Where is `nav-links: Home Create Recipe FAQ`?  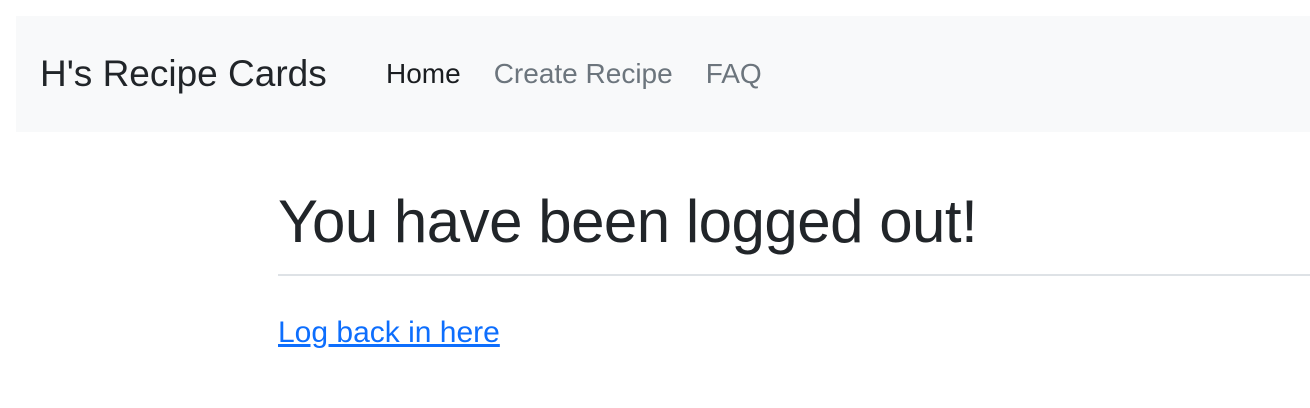 nav-links: Home Create Recipe FAQ is located at coordinates (590, 74).